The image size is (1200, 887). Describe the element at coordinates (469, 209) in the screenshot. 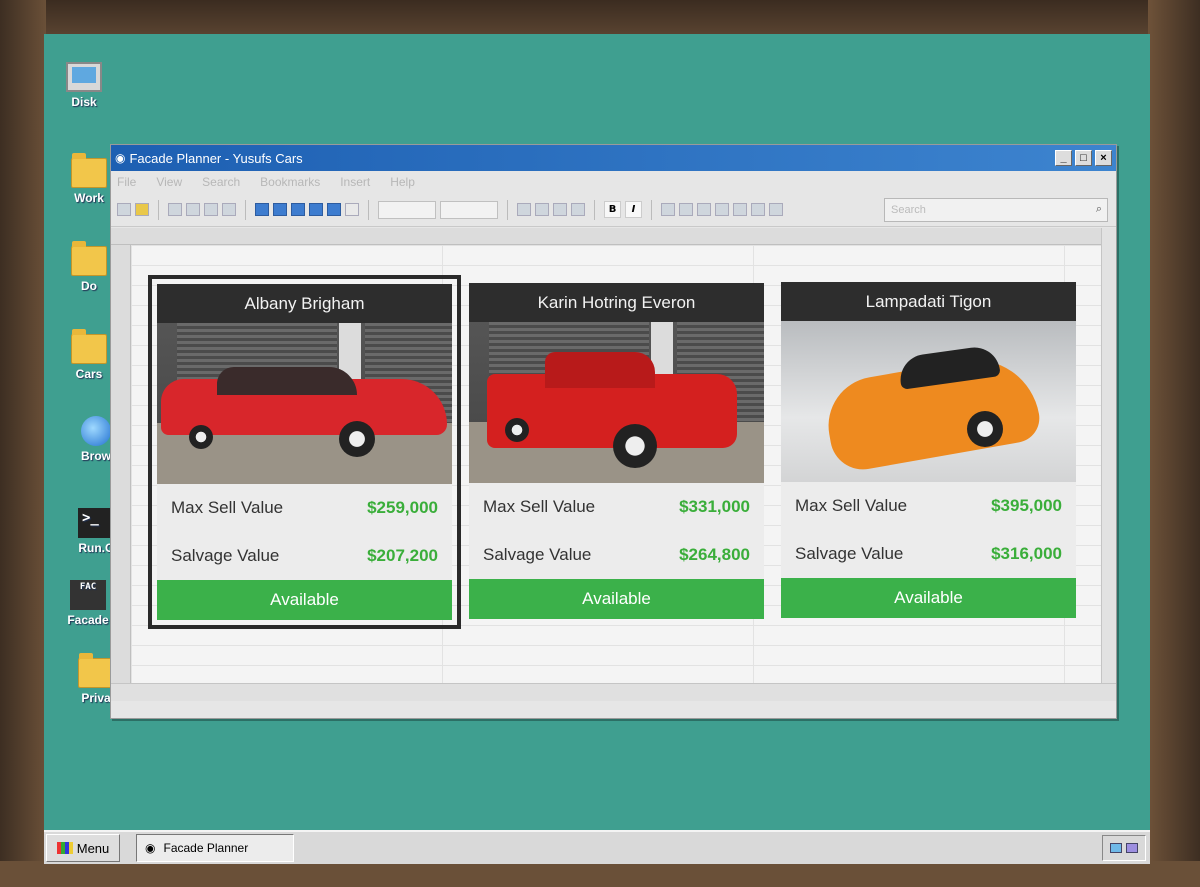

I see `zoom-select` at that location.